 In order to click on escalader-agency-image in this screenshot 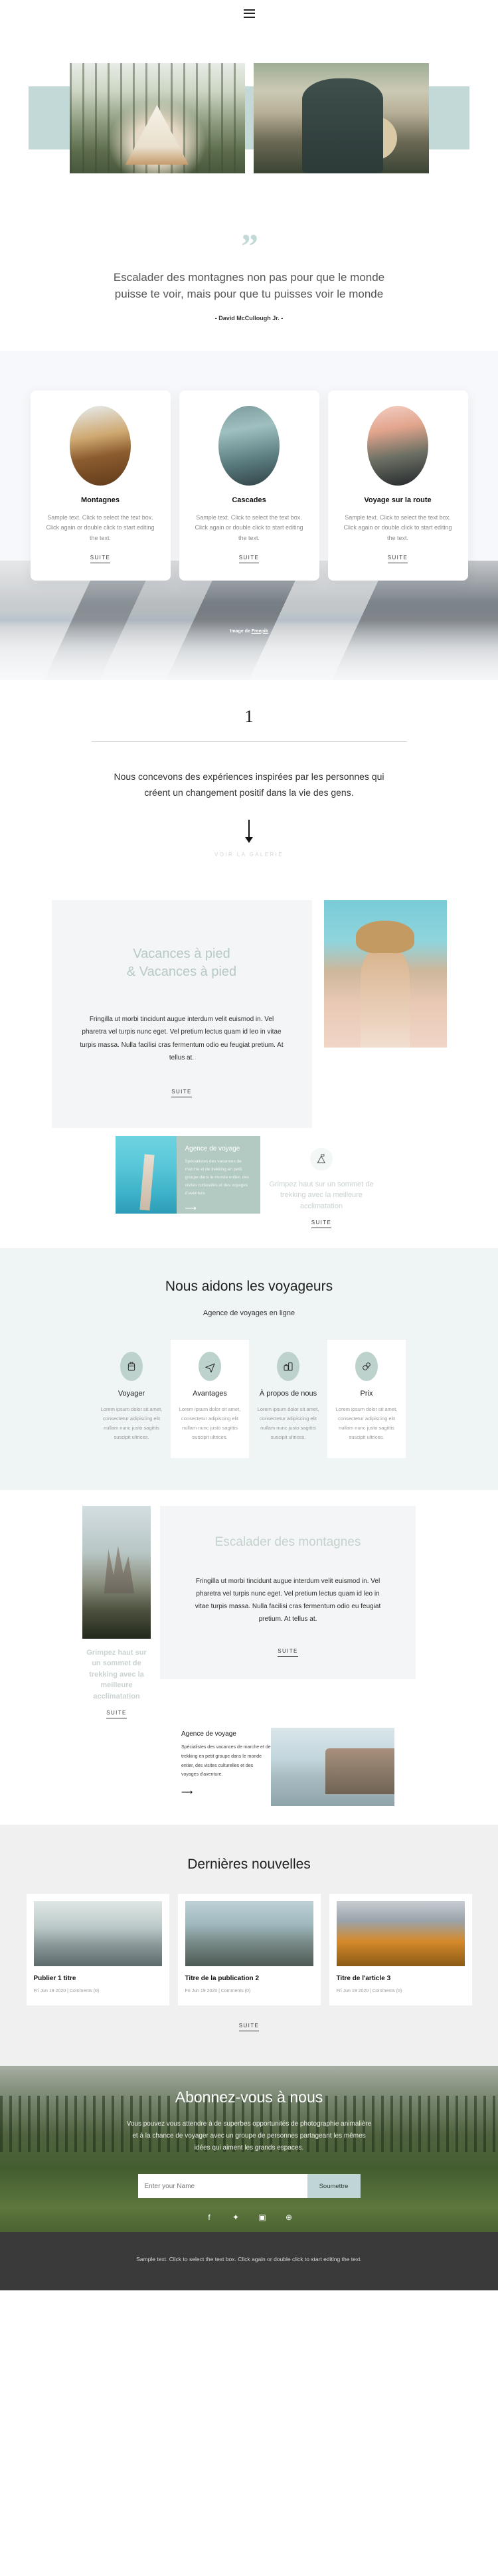, I will do `click(332, 1767)`.